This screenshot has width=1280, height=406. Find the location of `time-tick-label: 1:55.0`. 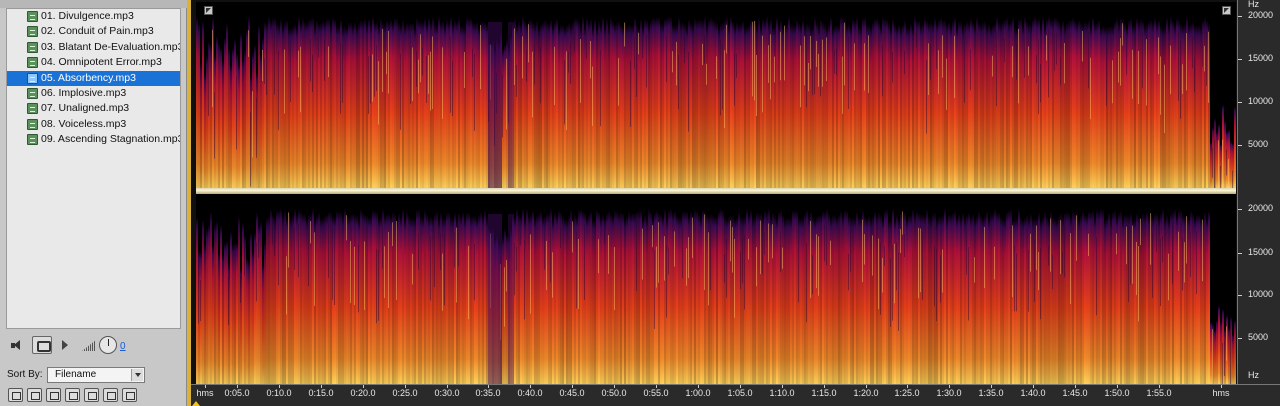

time-tick-label: 1:55.0 is located at coordinates (1159, 393).